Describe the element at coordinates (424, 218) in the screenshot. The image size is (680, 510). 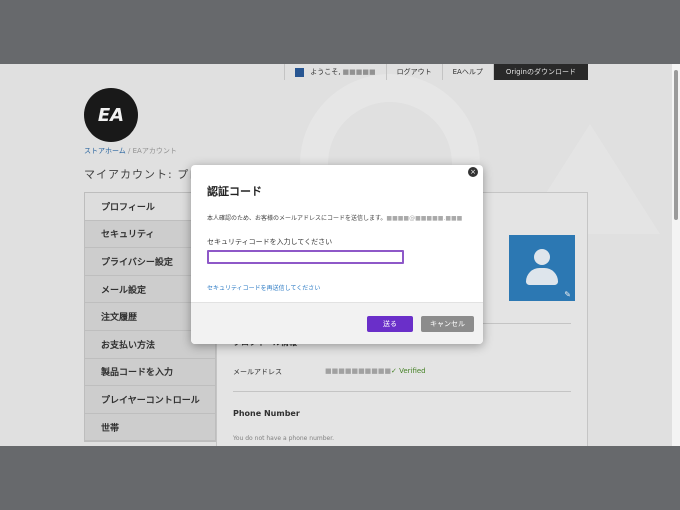
I see `email-masked: ■■■■@■■■■■.■■■` at that location.